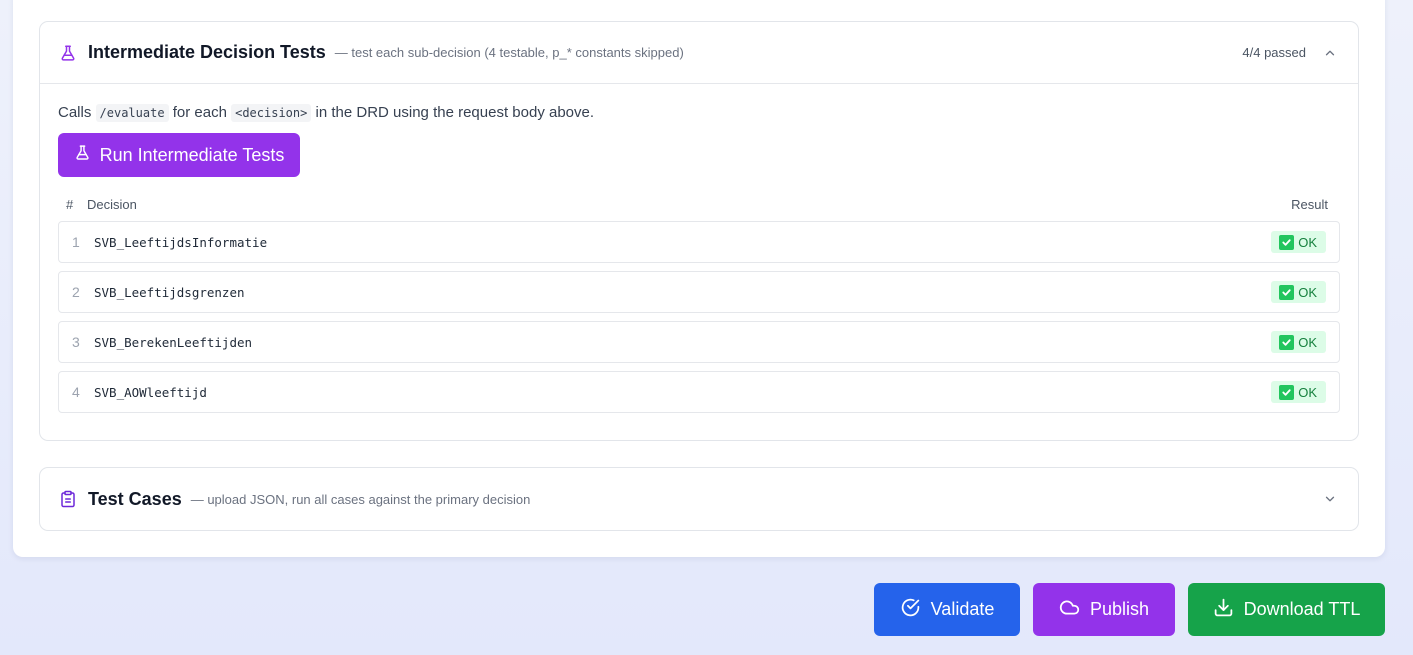  Describe the element at coordinates (699, 204) in the screenshot. I see `decision-table-header: # Decision Result` at that location.